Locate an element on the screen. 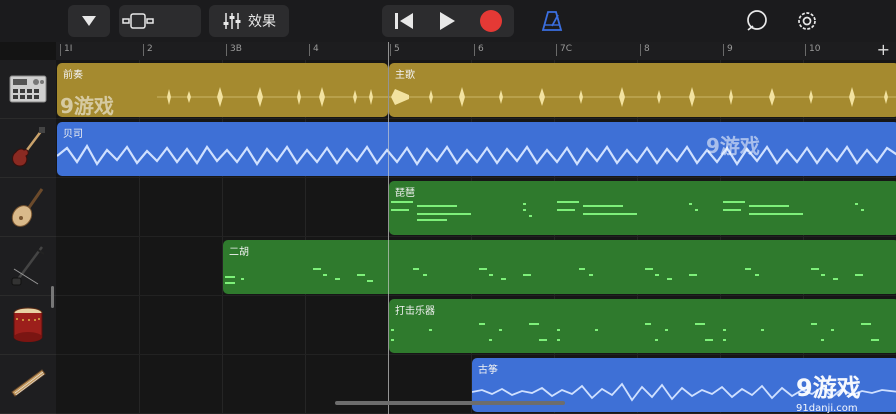 The image size is (896, 414). ruler-tick: 5 is located at coordinates (395, 50).